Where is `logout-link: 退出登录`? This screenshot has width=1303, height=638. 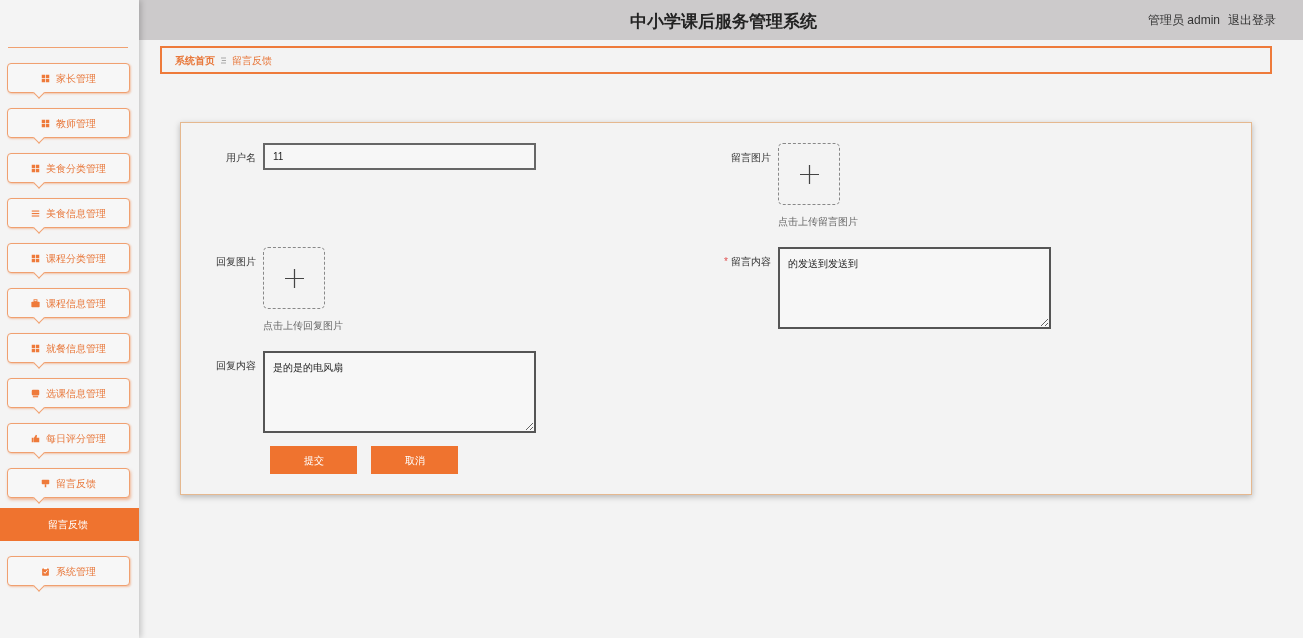 logout-link: 退出登录 is located at coordinates (1252, 20).